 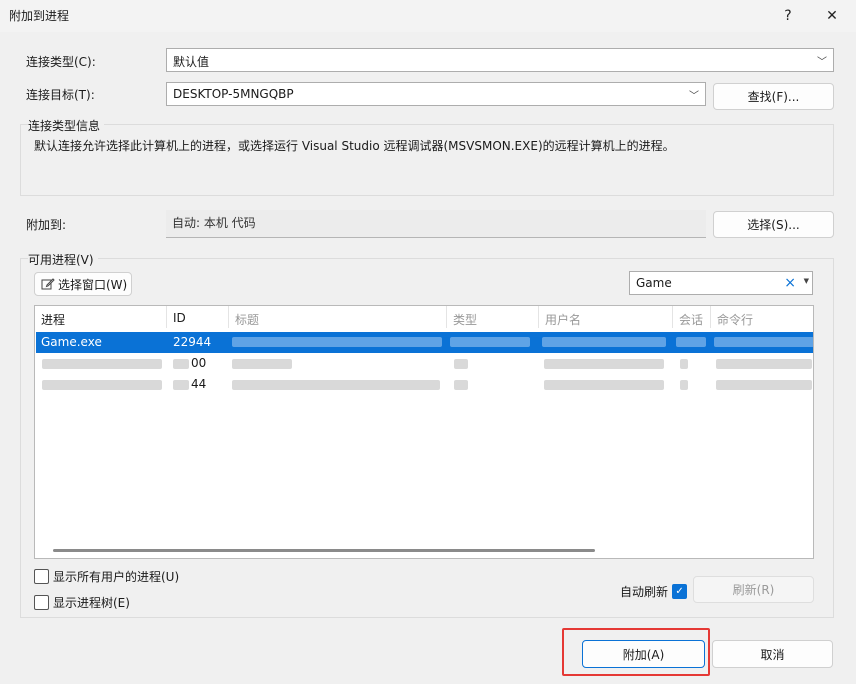 I want to click on close-button: ✕, so click(x=832, y=16).